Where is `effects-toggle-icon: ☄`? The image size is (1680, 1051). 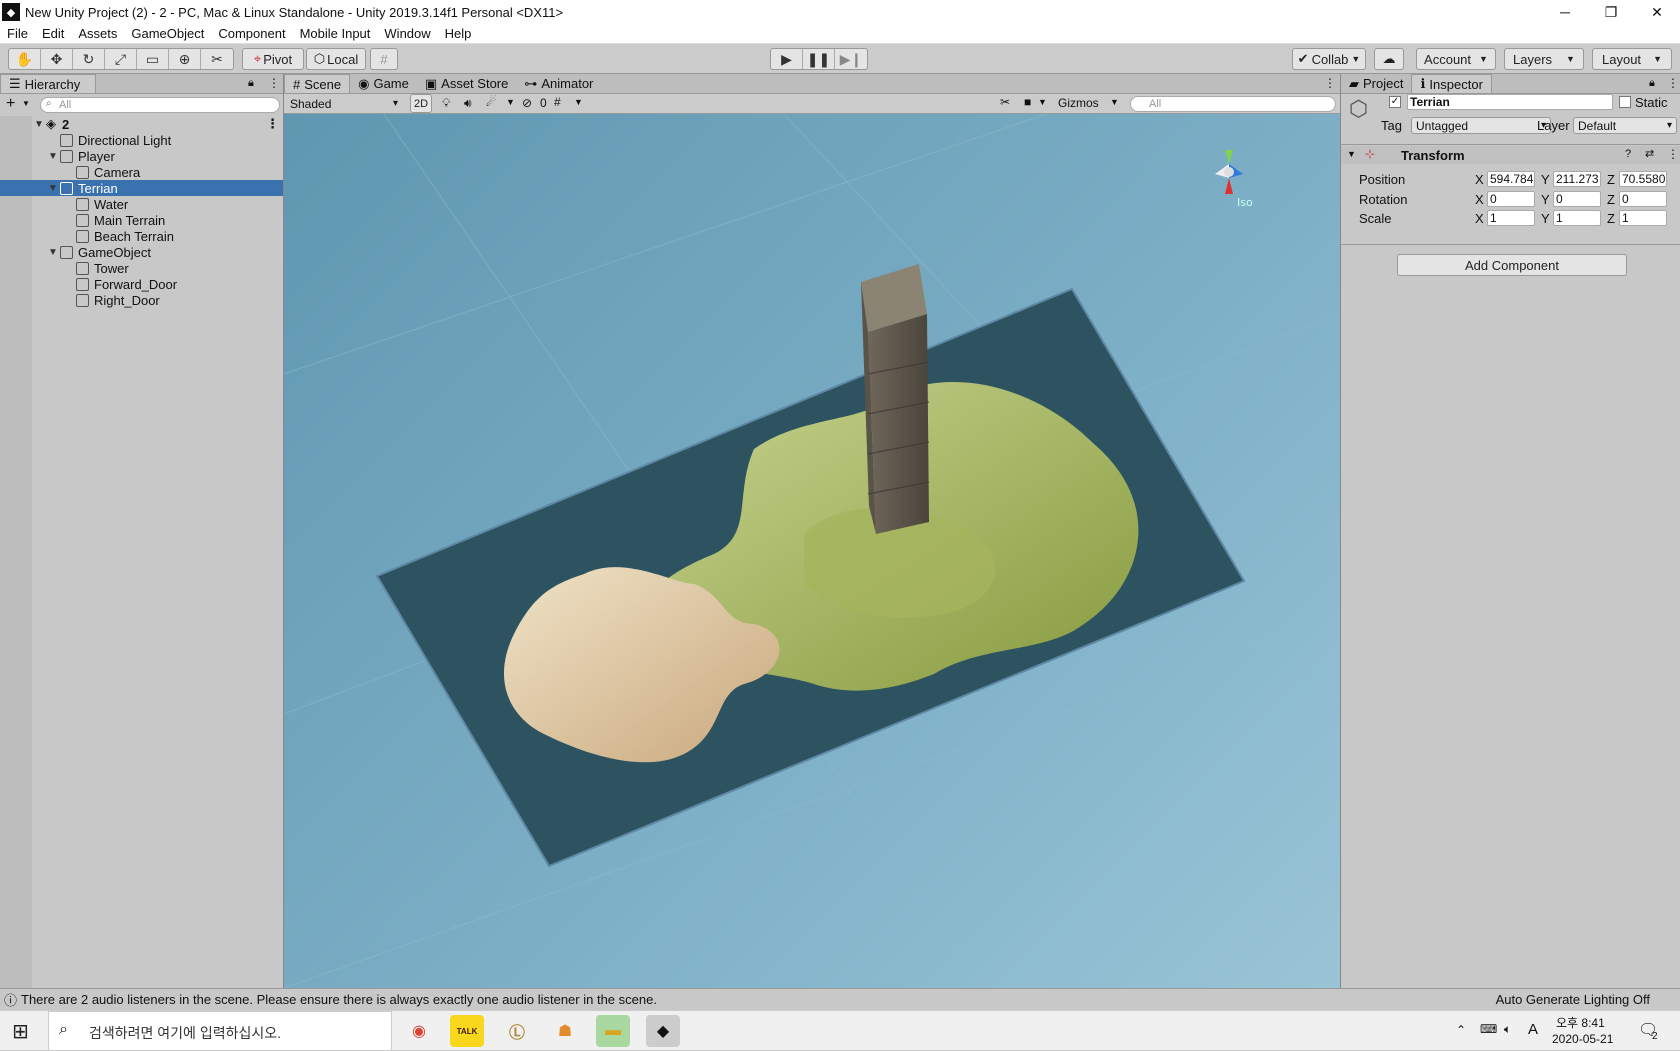
effects-toggle-icon: ☄ is located at coordinates (491, 102).